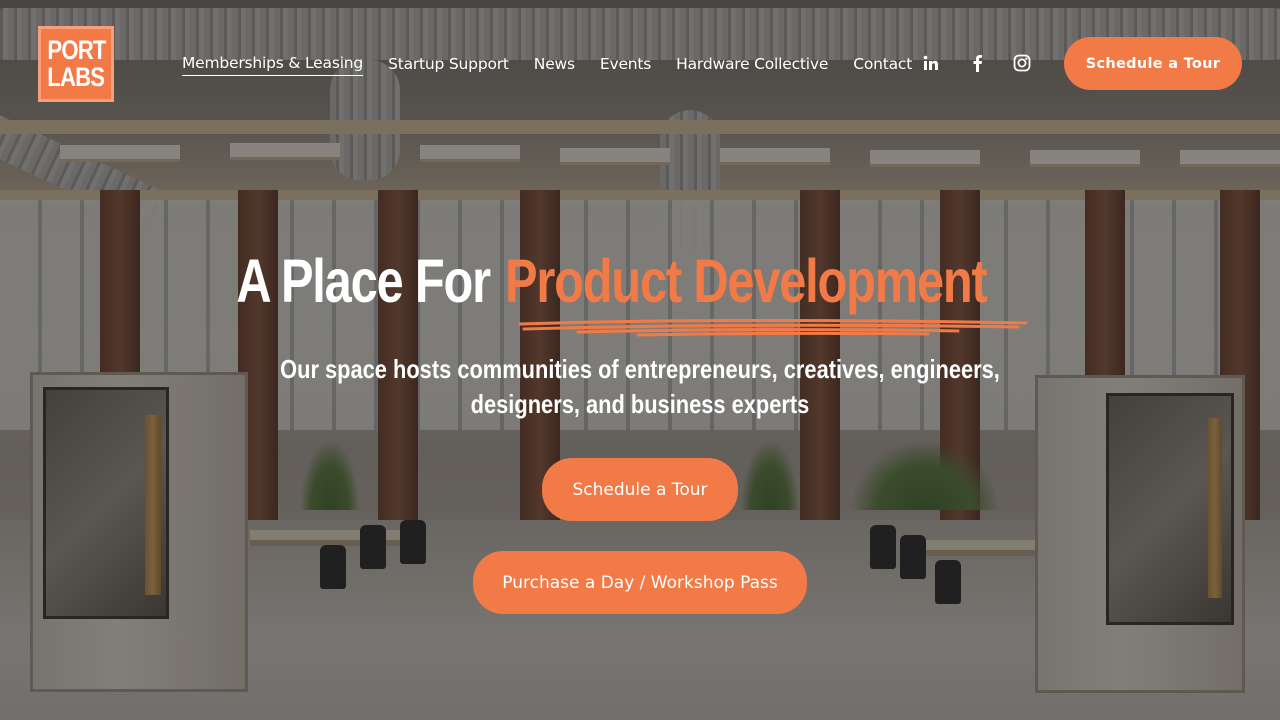 This screenshot has width=1280, height=720. Describe the element at coordinates (625, 65) in the screenshot. I see `nav-item-events: Events` at that location.